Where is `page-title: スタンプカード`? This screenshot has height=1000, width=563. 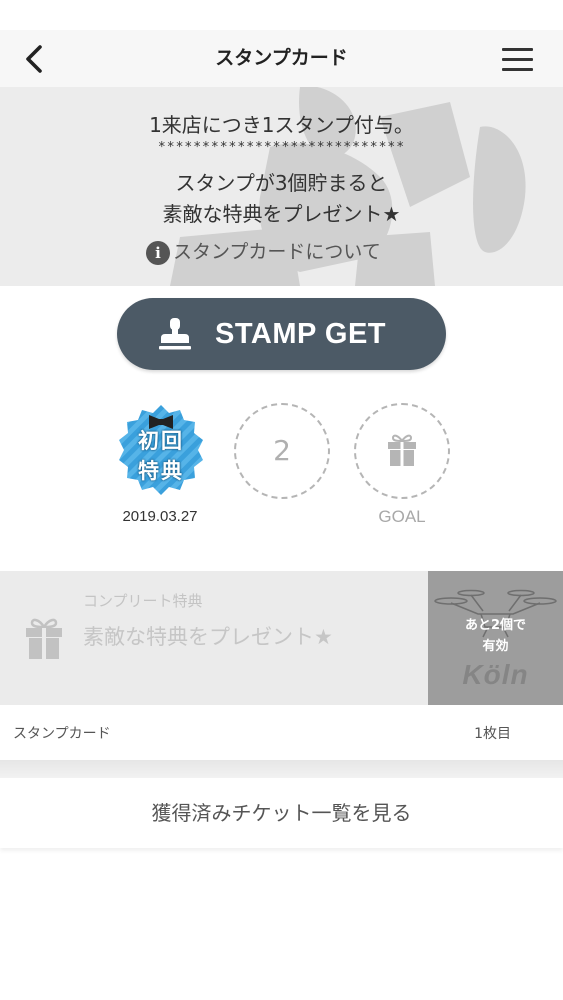 page-title: スタンプカード is located at coordinates (281, 58).